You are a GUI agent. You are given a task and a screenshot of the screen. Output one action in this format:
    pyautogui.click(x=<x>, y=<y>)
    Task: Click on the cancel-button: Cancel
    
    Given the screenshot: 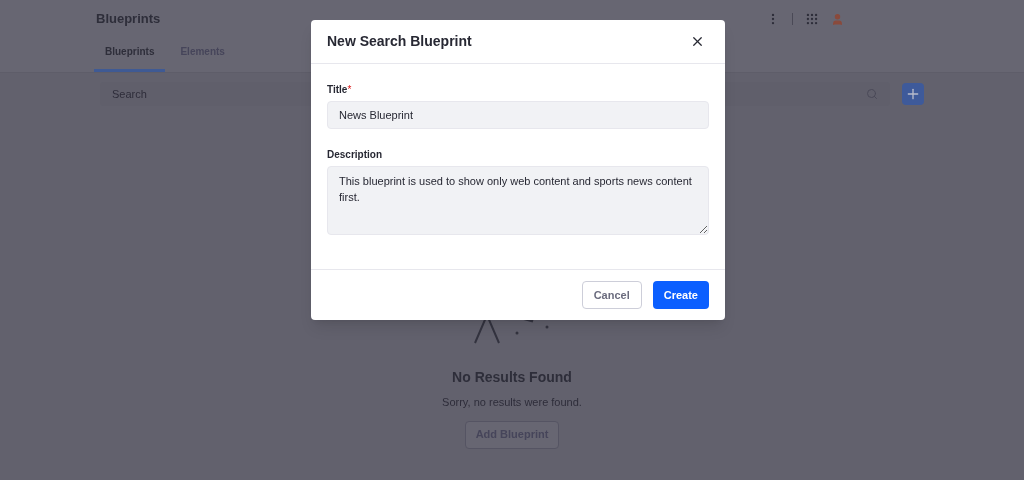 What is the action you would take?
    pyautogui.click(x=611, y=295)
    